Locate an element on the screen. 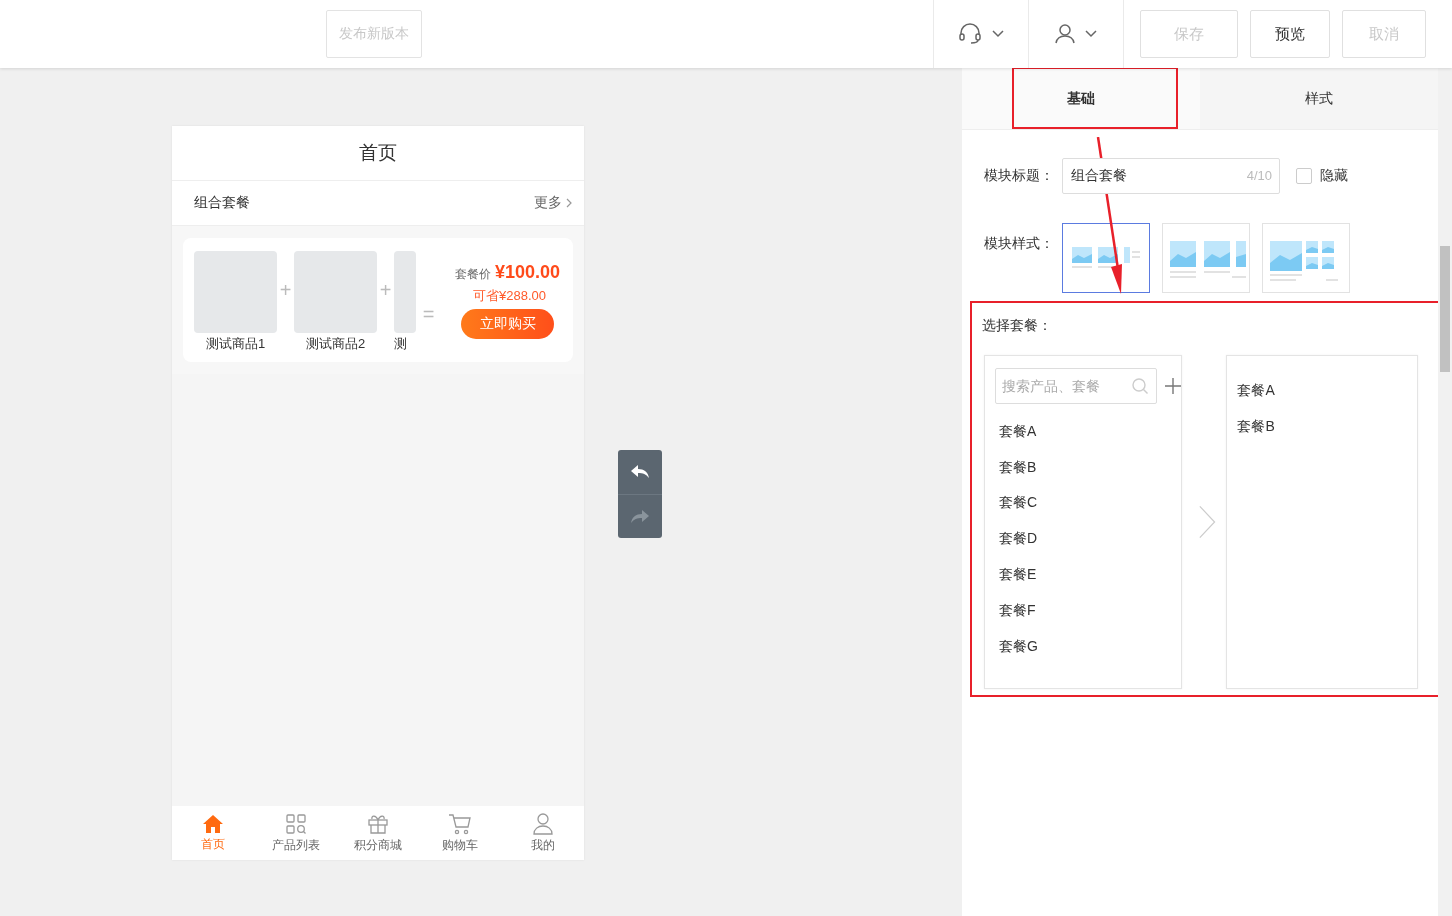 This screenshot has height=916, width=1452. search-icon is located at coordinates (1140, 386).